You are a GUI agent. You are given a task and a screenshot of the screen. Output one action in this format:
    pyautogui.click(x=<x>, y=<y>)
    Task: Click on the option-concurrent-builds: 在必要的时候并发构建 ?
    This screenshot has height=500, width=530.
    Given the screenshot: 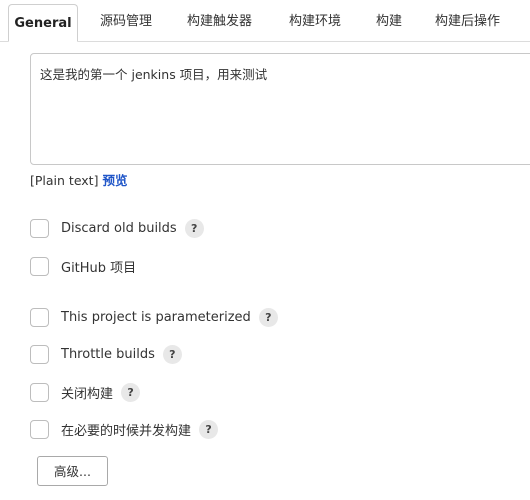 What is the action you would take?
    pyautogui.click(x=124, y=429)
    